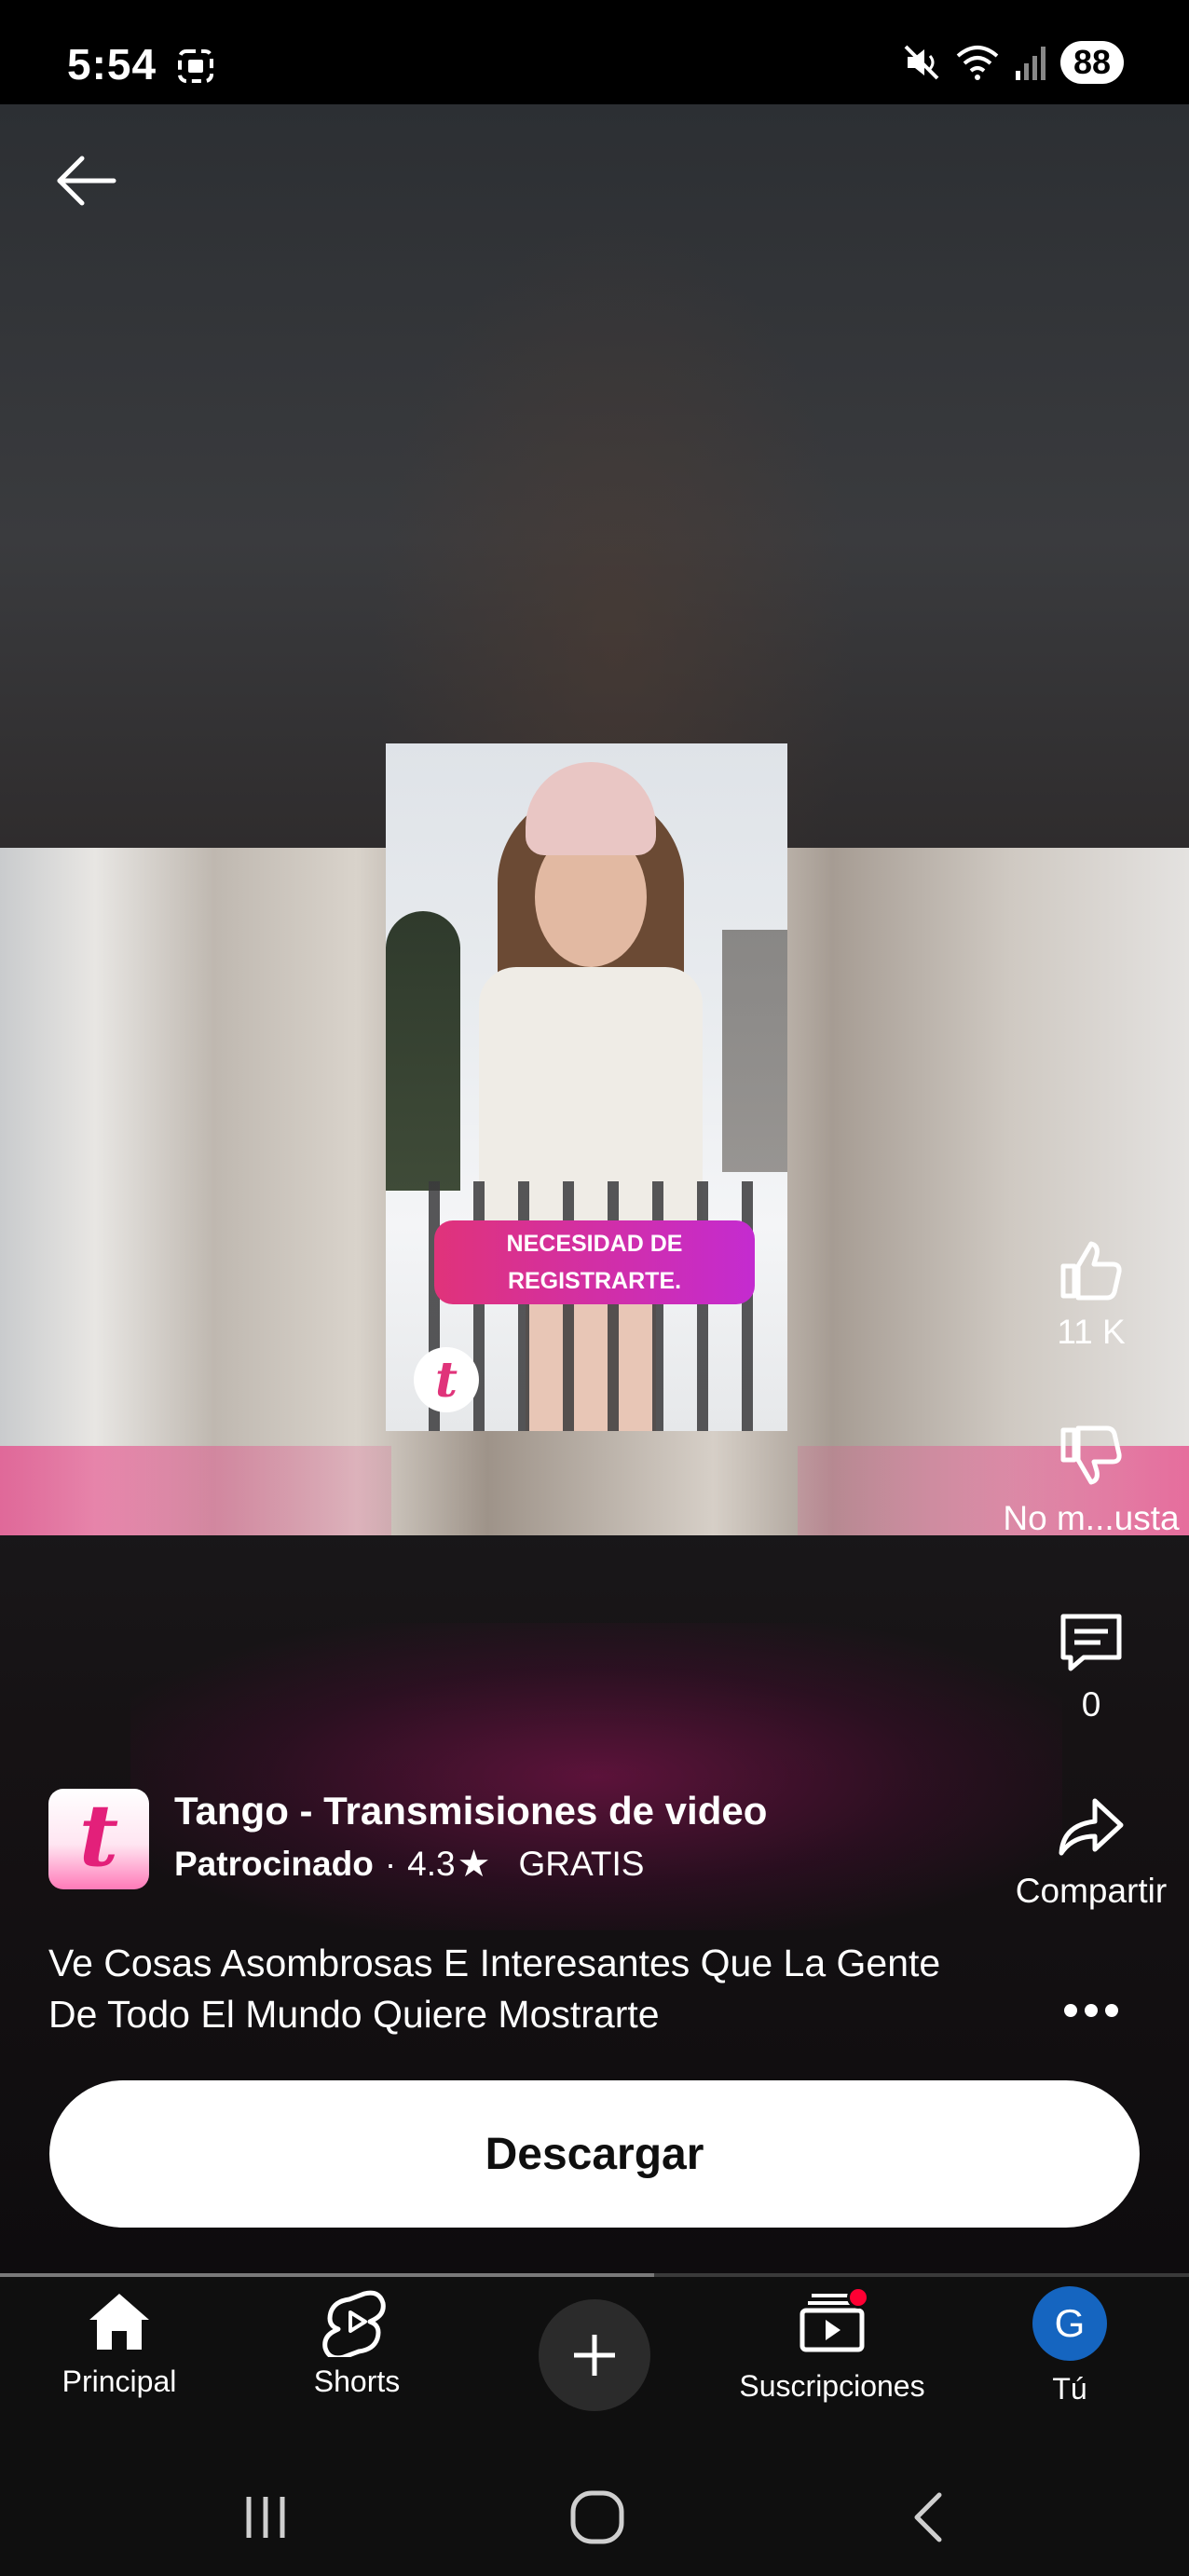 This screenshot has height=2576, width=1189. I want to click on tango-watermark-logo: t, so click(446, 1380).